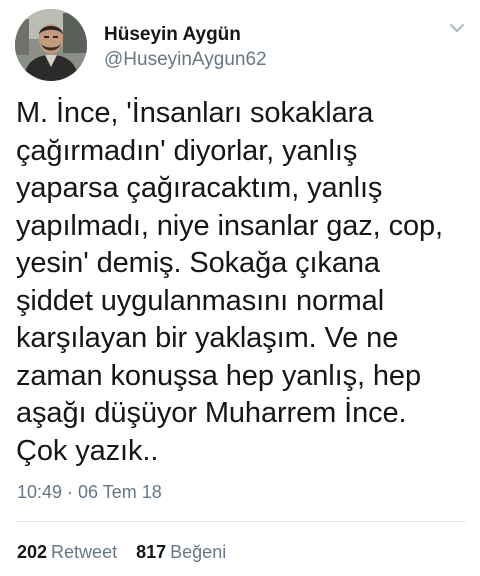  I want to click on retweet-stat: 202 Retweet, so click(67, 552).